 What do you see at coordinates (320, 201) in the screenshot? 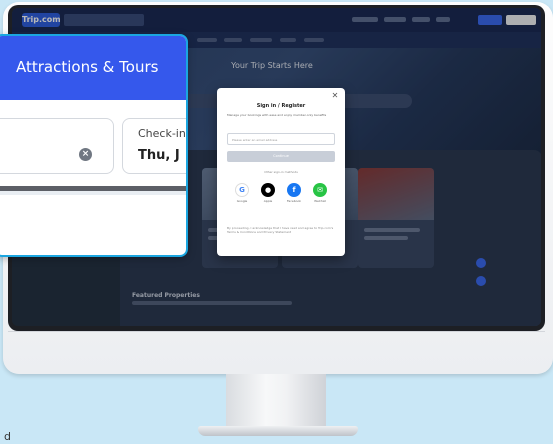
I see `social-label: WeChat` at bounding box center [320, 201].